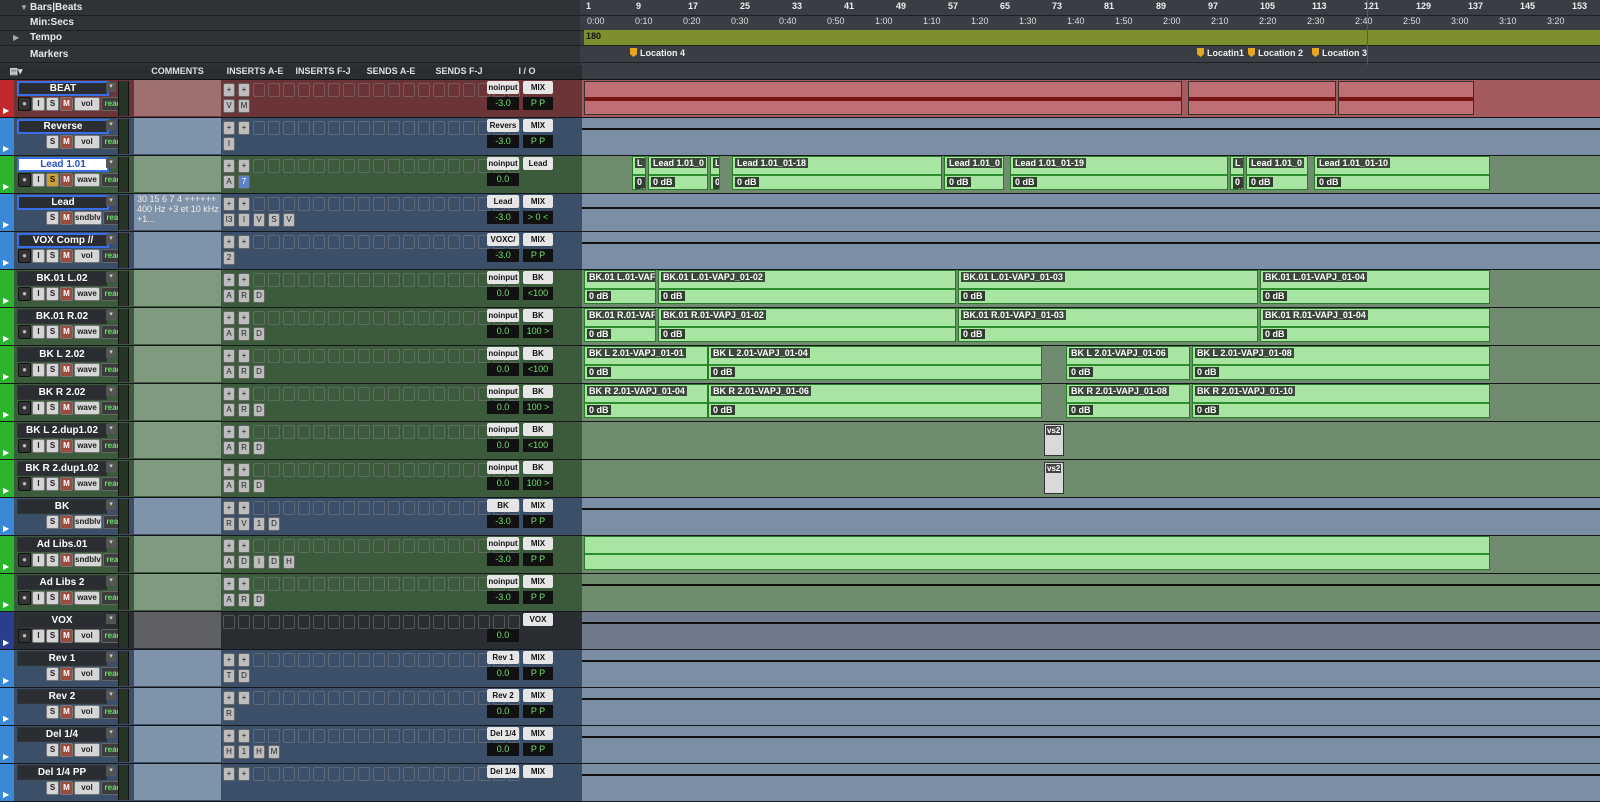  What do you see at coordinates (538, 467) in the screenshot?
I see `output-selector: BK` at bounding box center [538, 467].